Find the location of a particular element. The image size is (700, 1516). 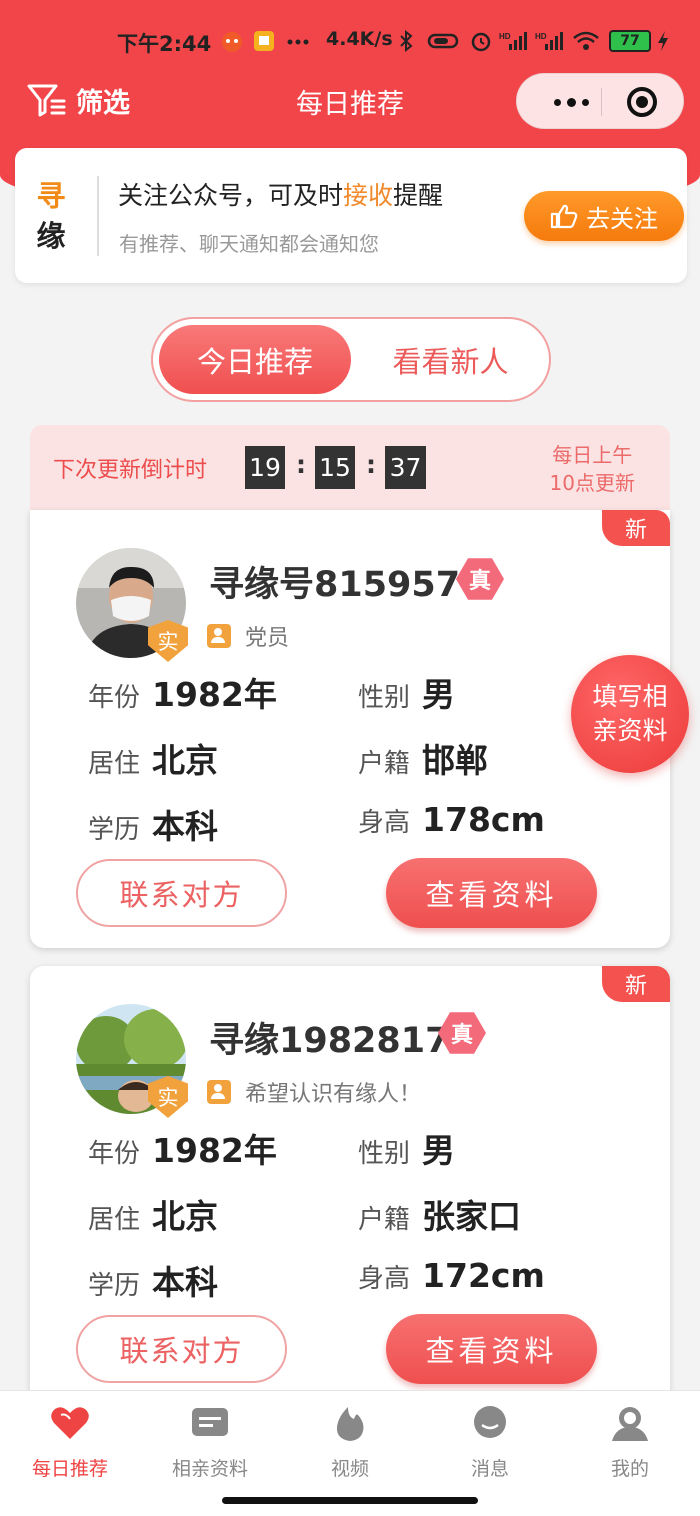

user-icon is located at coordinates (630, 1424).